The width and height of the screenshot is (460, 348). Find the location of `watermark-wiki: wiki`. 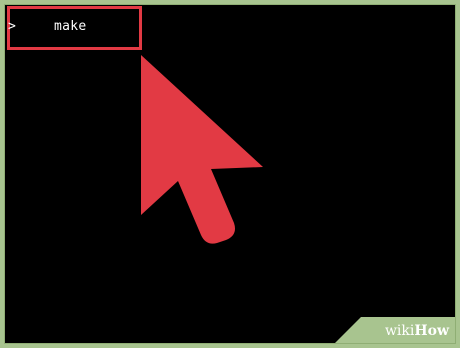

watermark-wiki: wiki is located at coordinates (399, 331).